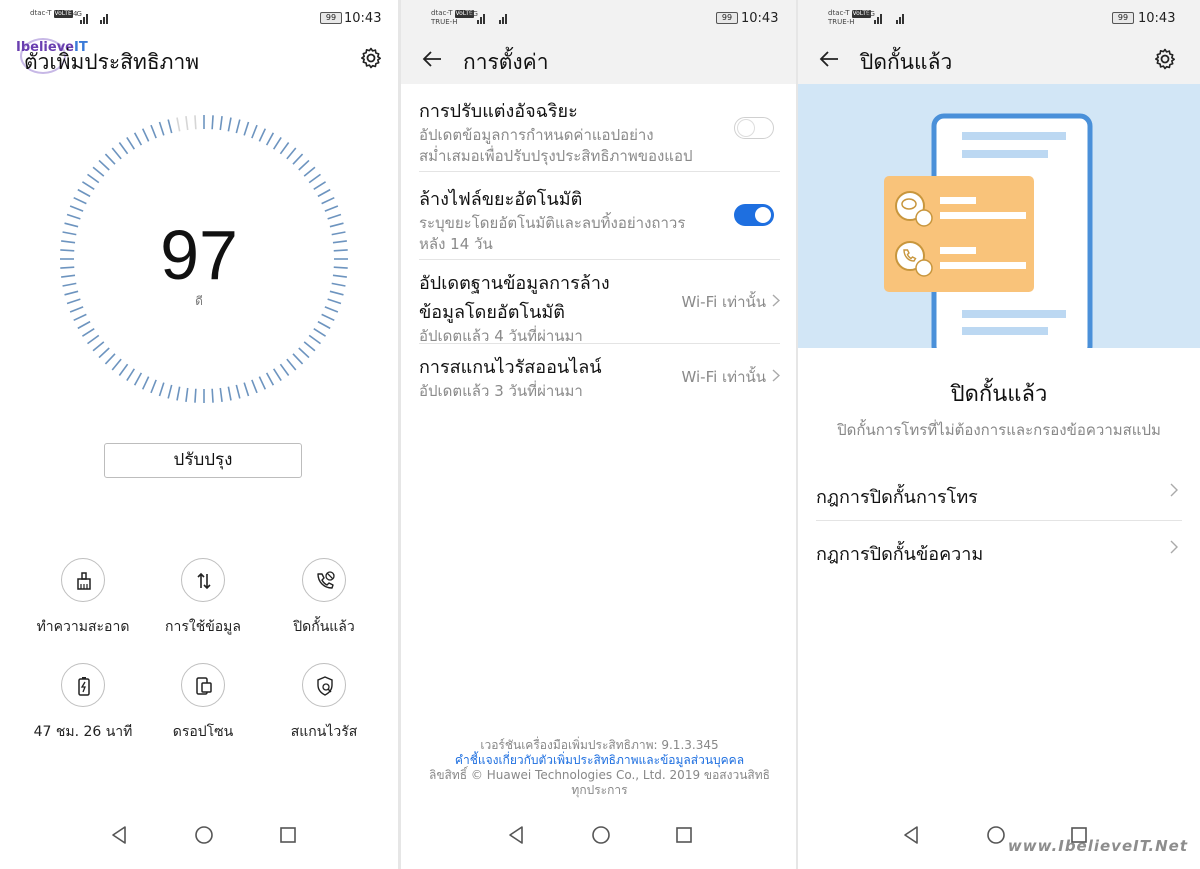  I want to click on tile-dropzone: ดรอปโซน, so click(203, 703).